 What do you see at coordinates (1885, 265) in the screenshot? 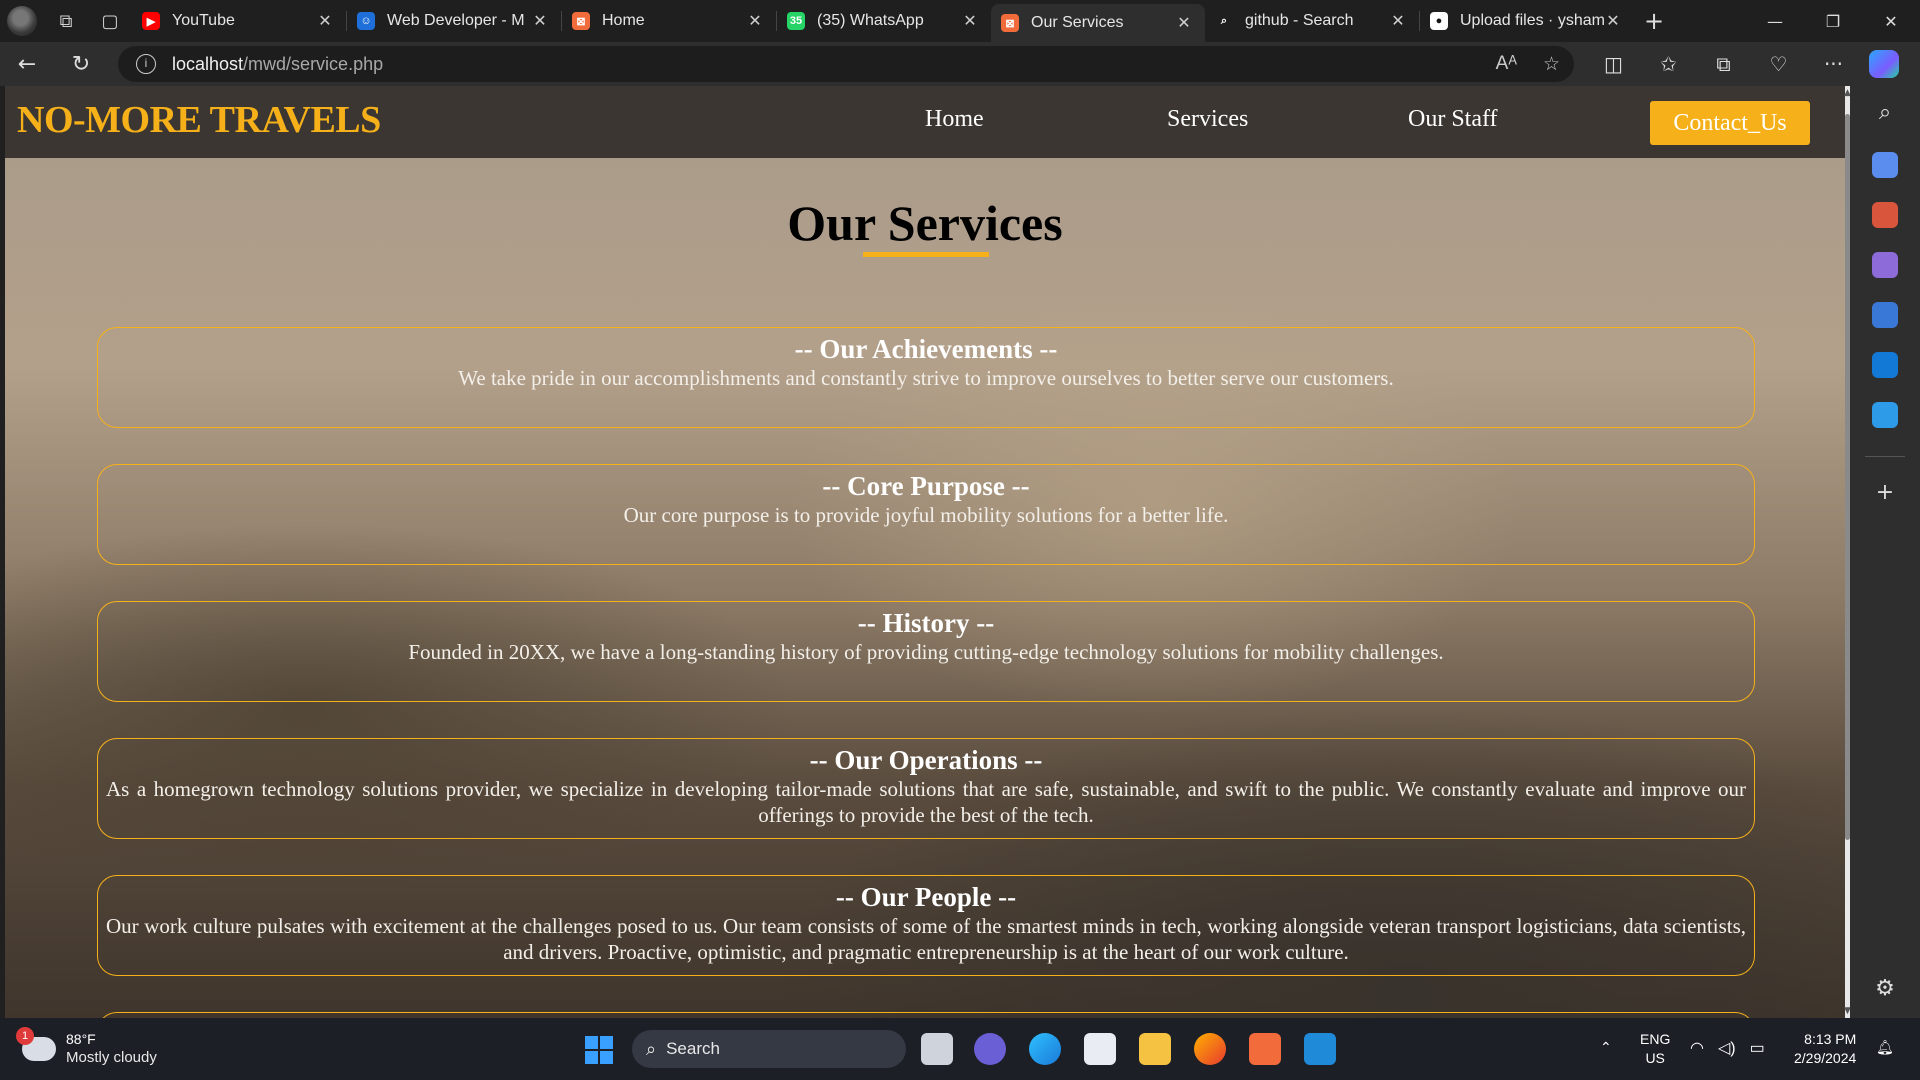
I see `sidebar-games-icon` at bounding box center [1885, 265].